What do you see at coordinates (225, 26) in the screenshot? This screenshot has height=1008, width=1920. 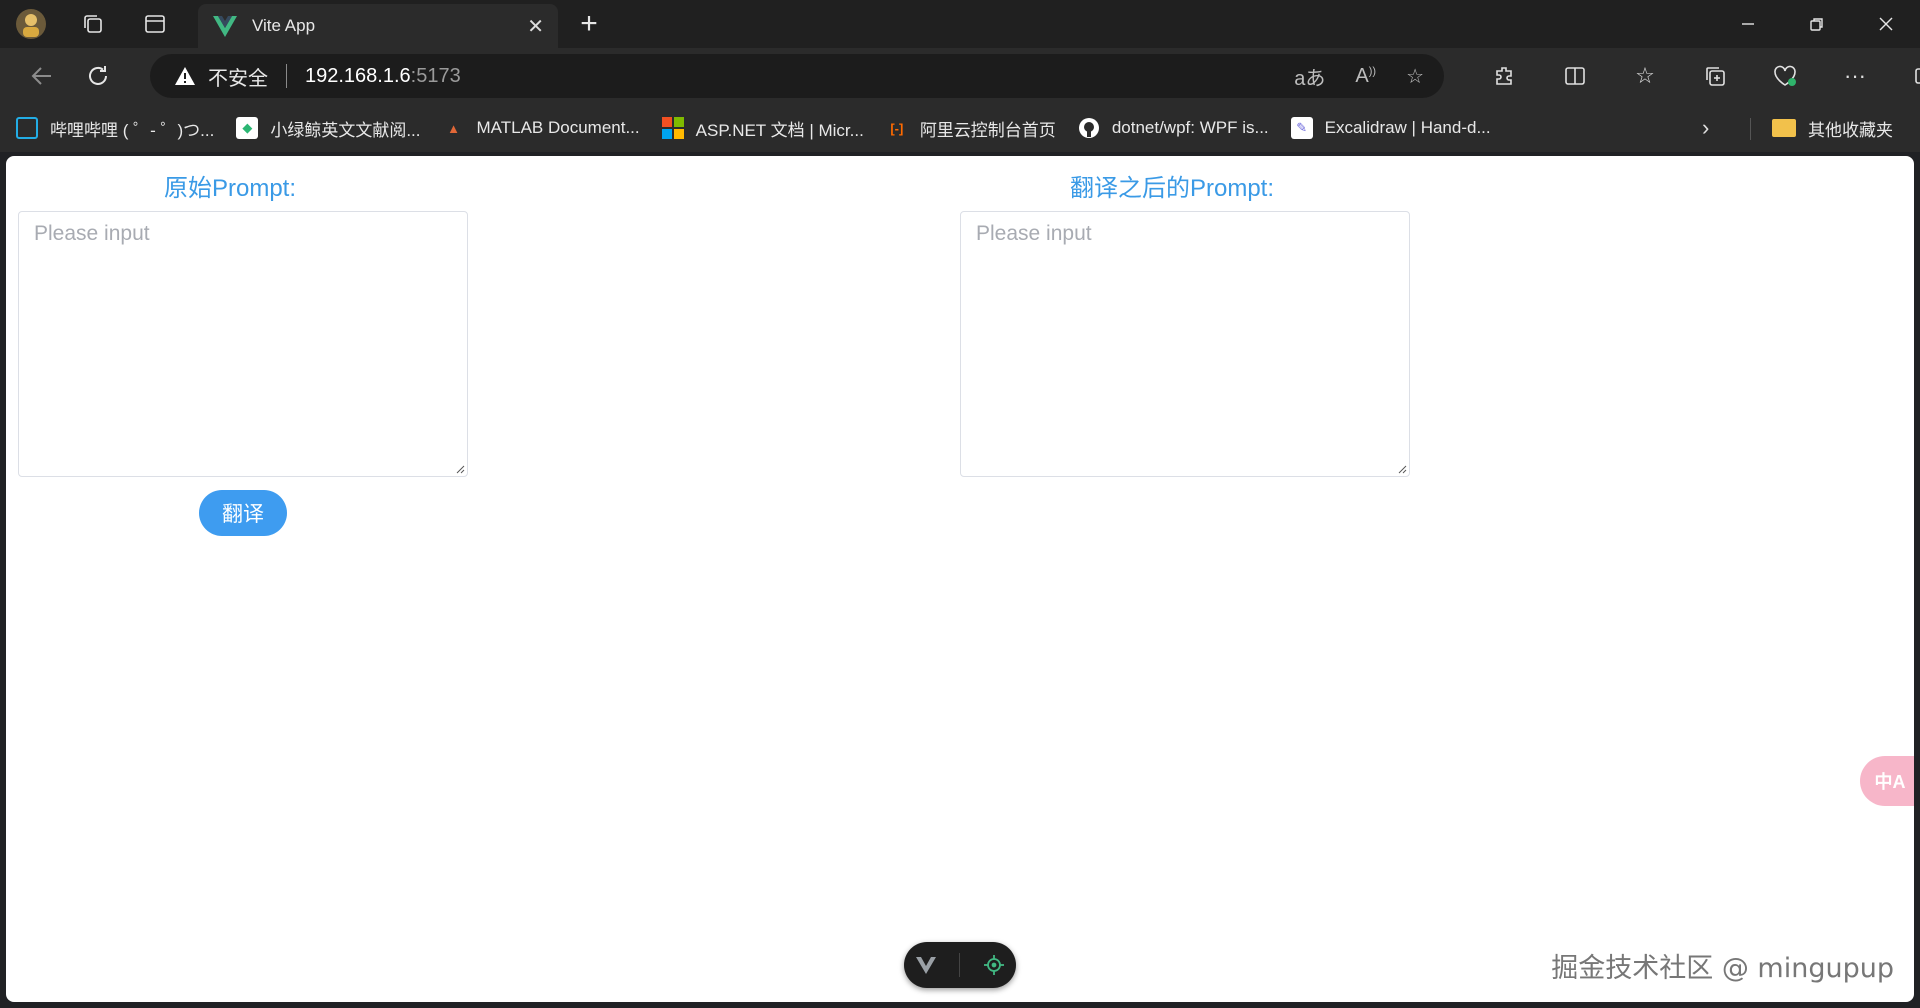 I see `vue-logo-icon` at bounding box center [225, 26].